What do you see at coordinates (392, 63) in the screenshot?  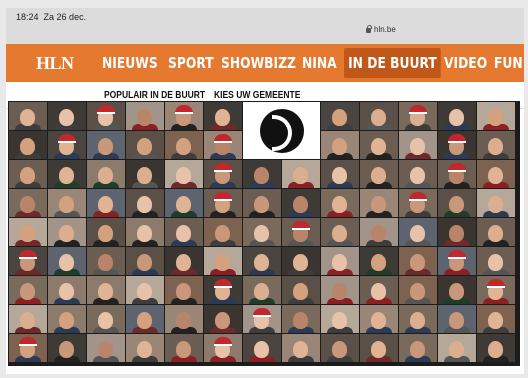 I see `nav-item-in-de-buurt: IN DE BUURT` at bounding box center [392, 63].